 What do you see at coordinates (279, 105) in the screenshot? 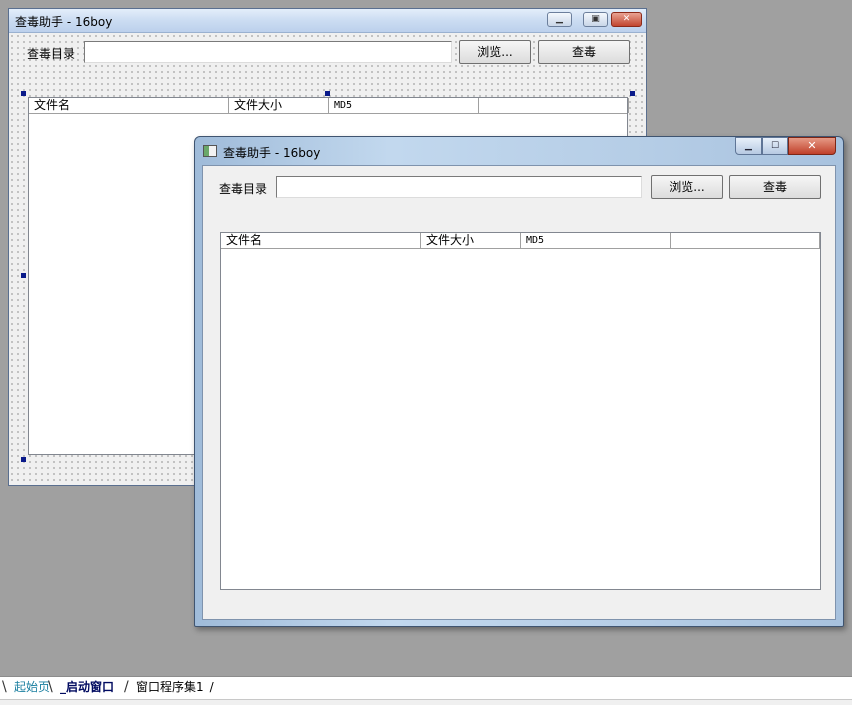
I see `designer-col-filesize: 文件大小` at bounding box center [279, 105].